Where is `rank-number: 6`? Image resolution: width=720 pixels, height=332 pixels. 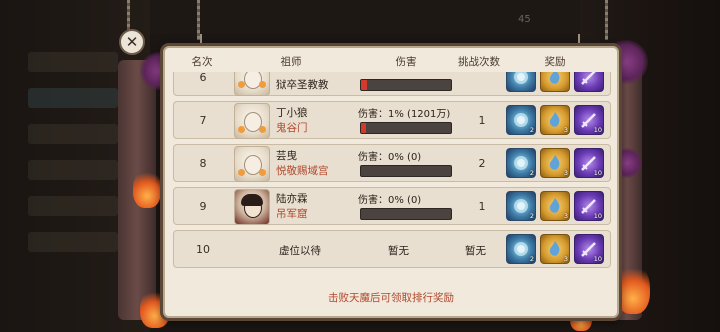 rank-number: 6 is located at coordinates (203, 78).